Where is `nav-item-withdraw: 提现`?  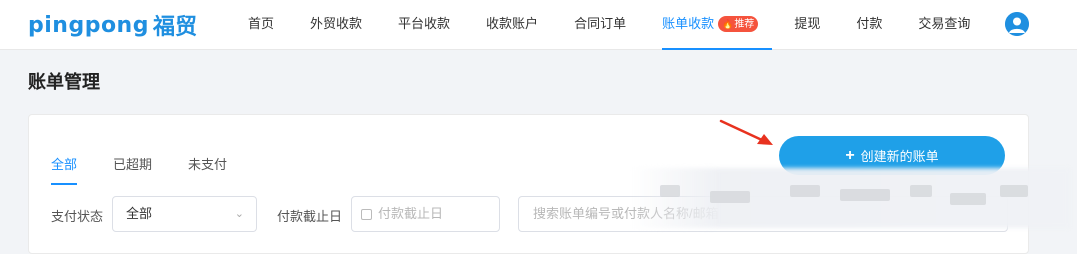 nav-item-withdraw: 提现 is located at coordinates (807, 25).